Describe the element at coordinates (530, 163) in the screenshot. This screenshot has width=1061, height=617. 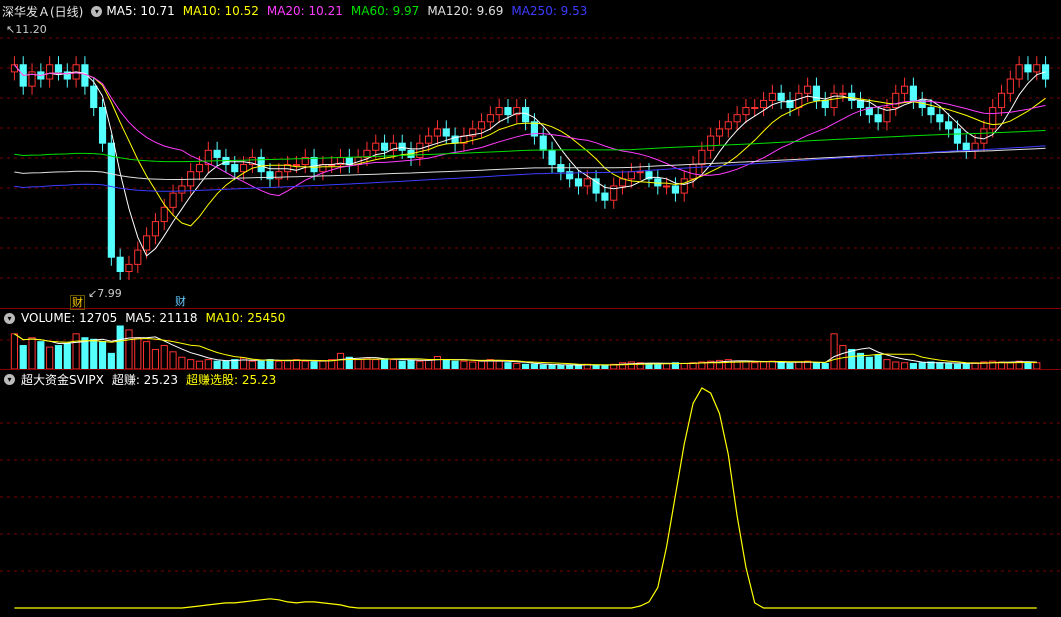
I see `ma-line-MA120` at that location.